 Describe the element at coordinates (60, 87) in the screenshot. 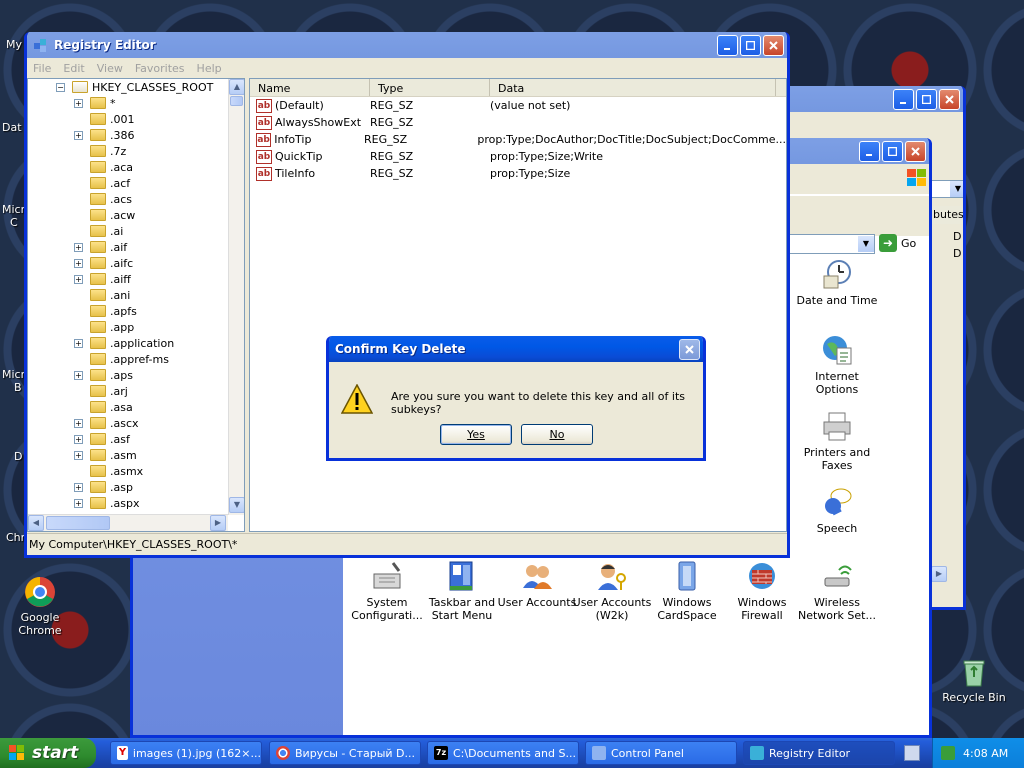

I see `collapse-icon: −` at that location.